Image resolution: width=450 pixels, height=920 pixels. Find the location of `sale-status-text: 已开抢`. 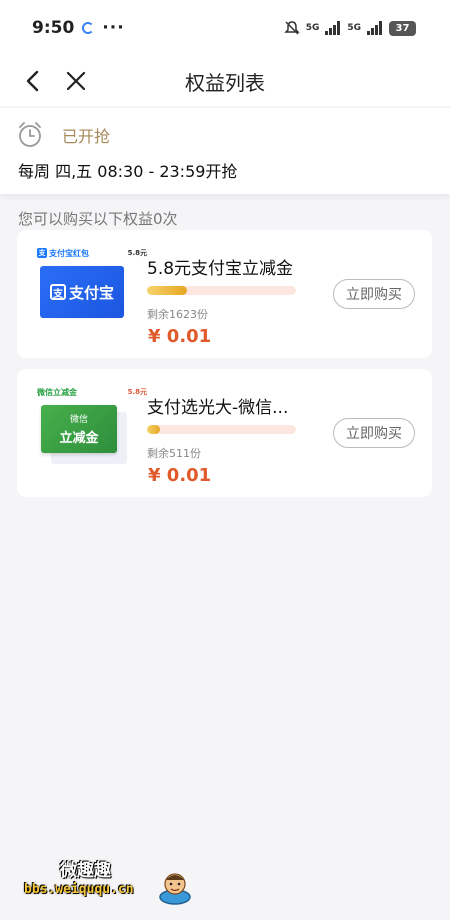

sale-status-text: 已开抢 is located at coordinates (86, 136).